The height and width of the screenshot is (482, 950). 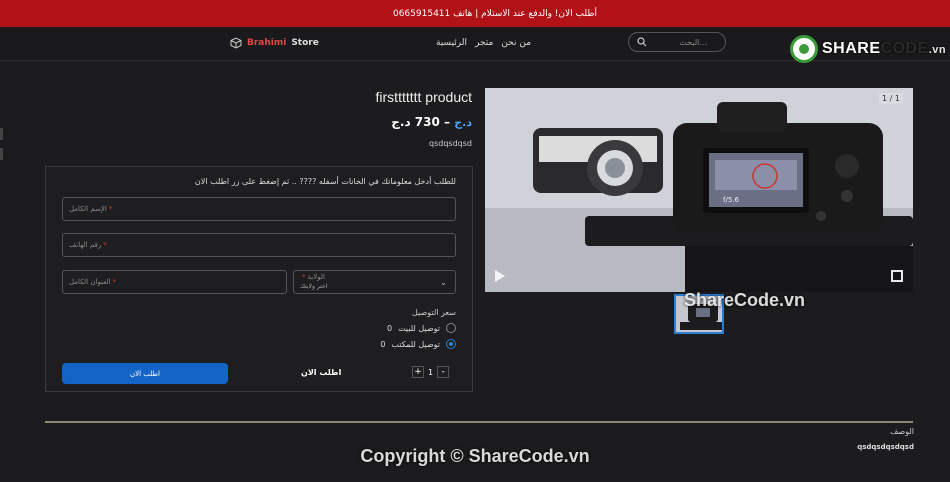 I want to click on quantity-stepper: + 1 -, so click(x=431, y=372).